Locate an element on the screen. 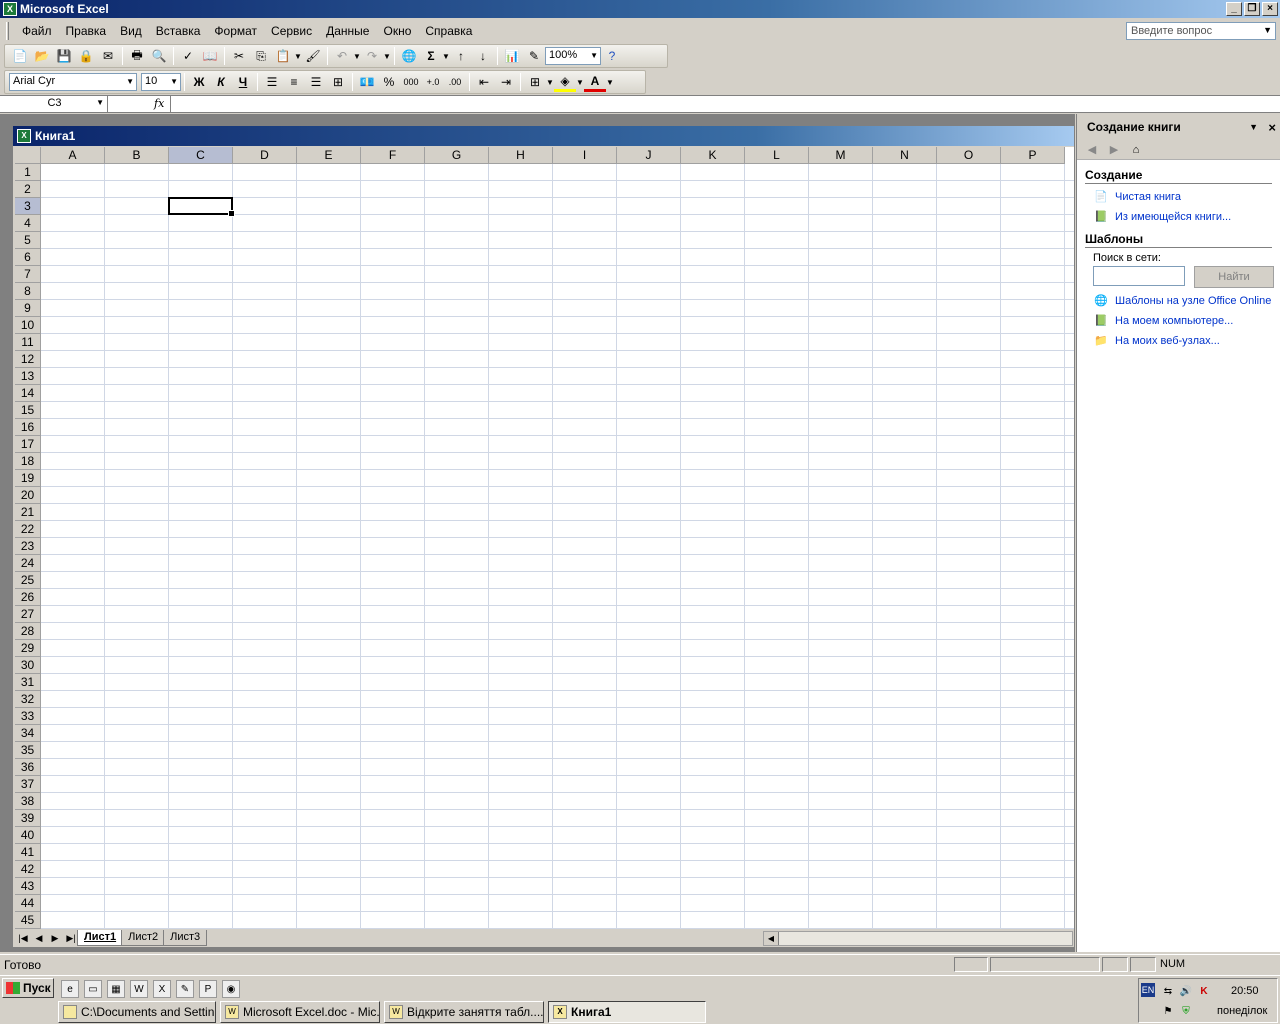 The image size is (1280, 1024). antivirus-icon: K is located at coordinates (1204, 992).